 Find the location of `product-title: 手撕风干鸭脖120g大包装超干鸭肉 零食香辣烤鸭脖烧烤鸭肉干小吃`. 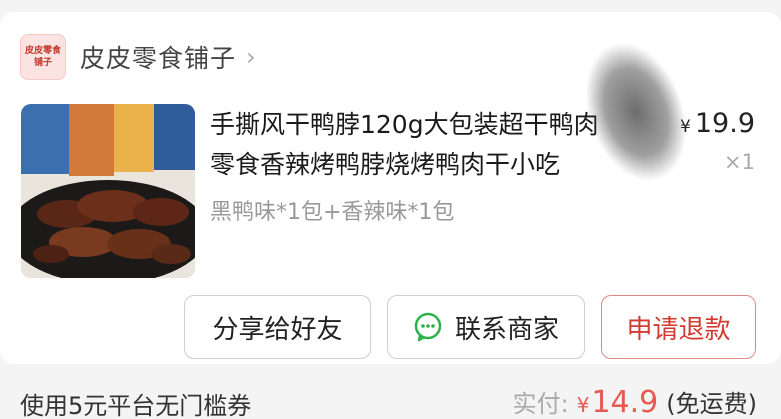

product-title: 手撕风干鸭脖120g大包装超干鸭肉 零食香辣烤鸭脖烧烤鸭肉干小吃 is located at coordinates (430, 145).